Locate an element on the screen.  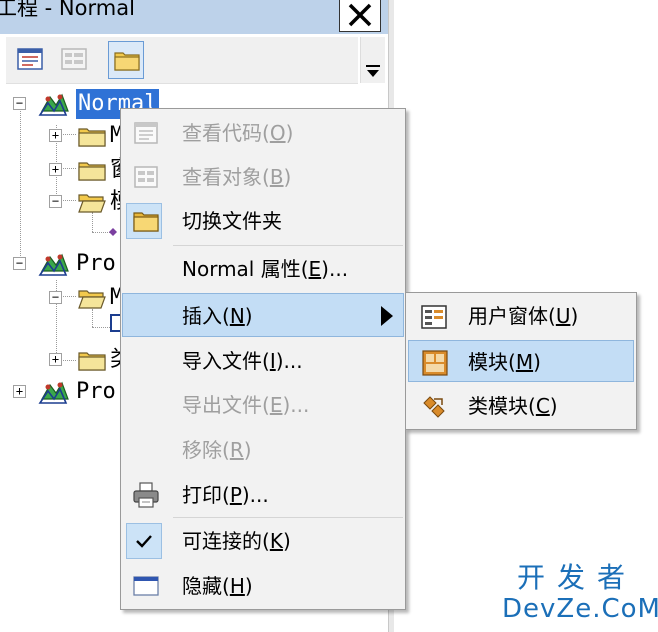
submenu-item-class-module: 类模块(C) is located at coordinates (521, 406).